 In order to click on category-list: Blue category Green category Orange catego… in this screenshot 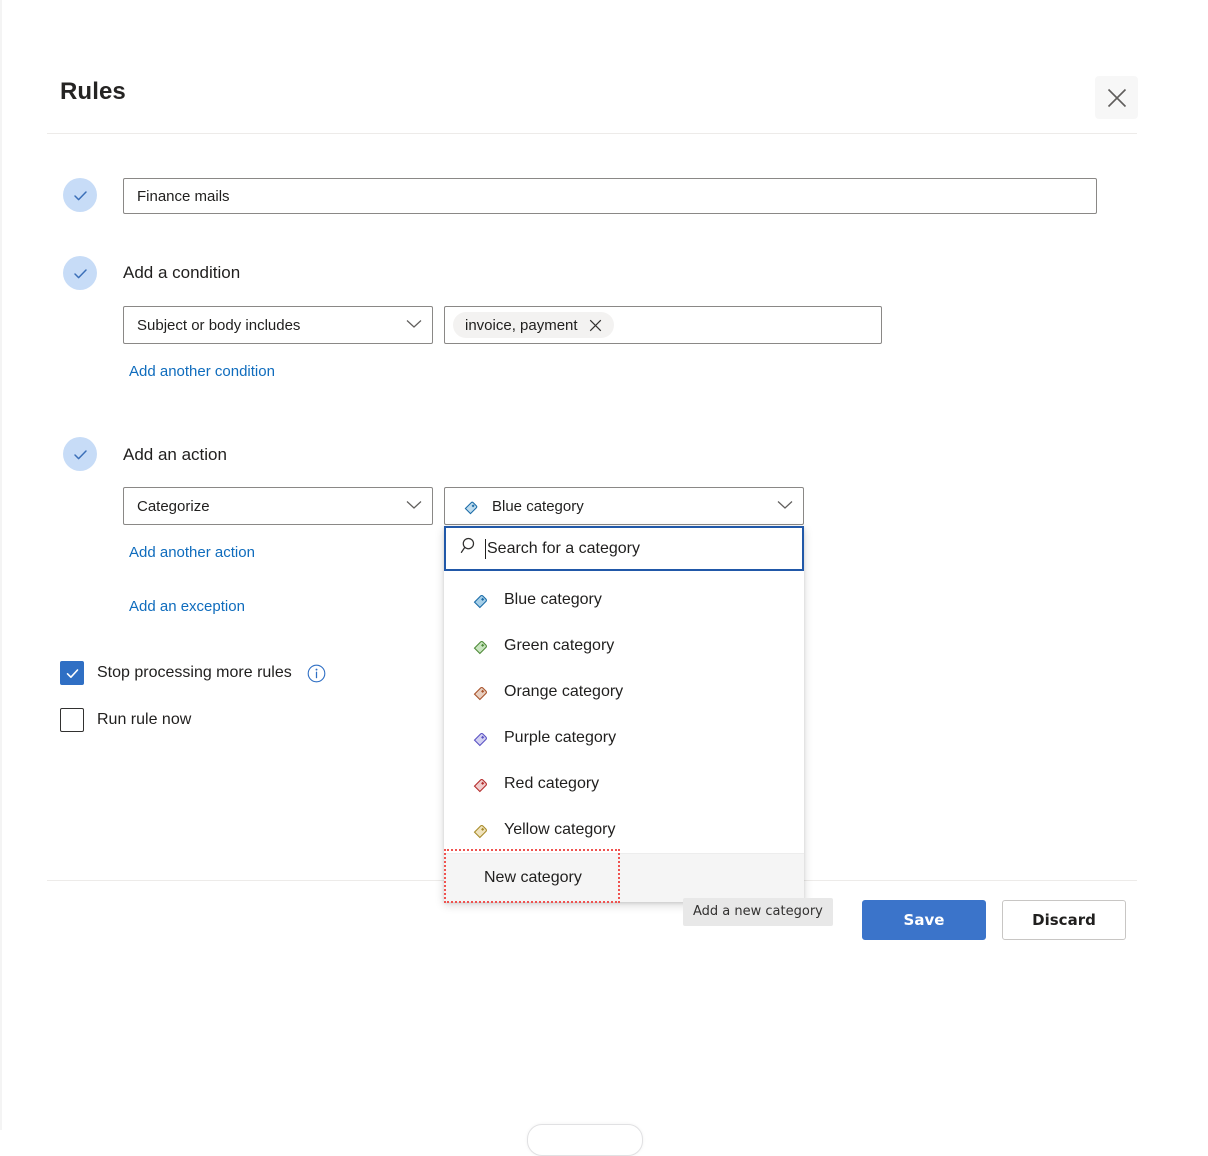, I will do `click(624, 712)`.